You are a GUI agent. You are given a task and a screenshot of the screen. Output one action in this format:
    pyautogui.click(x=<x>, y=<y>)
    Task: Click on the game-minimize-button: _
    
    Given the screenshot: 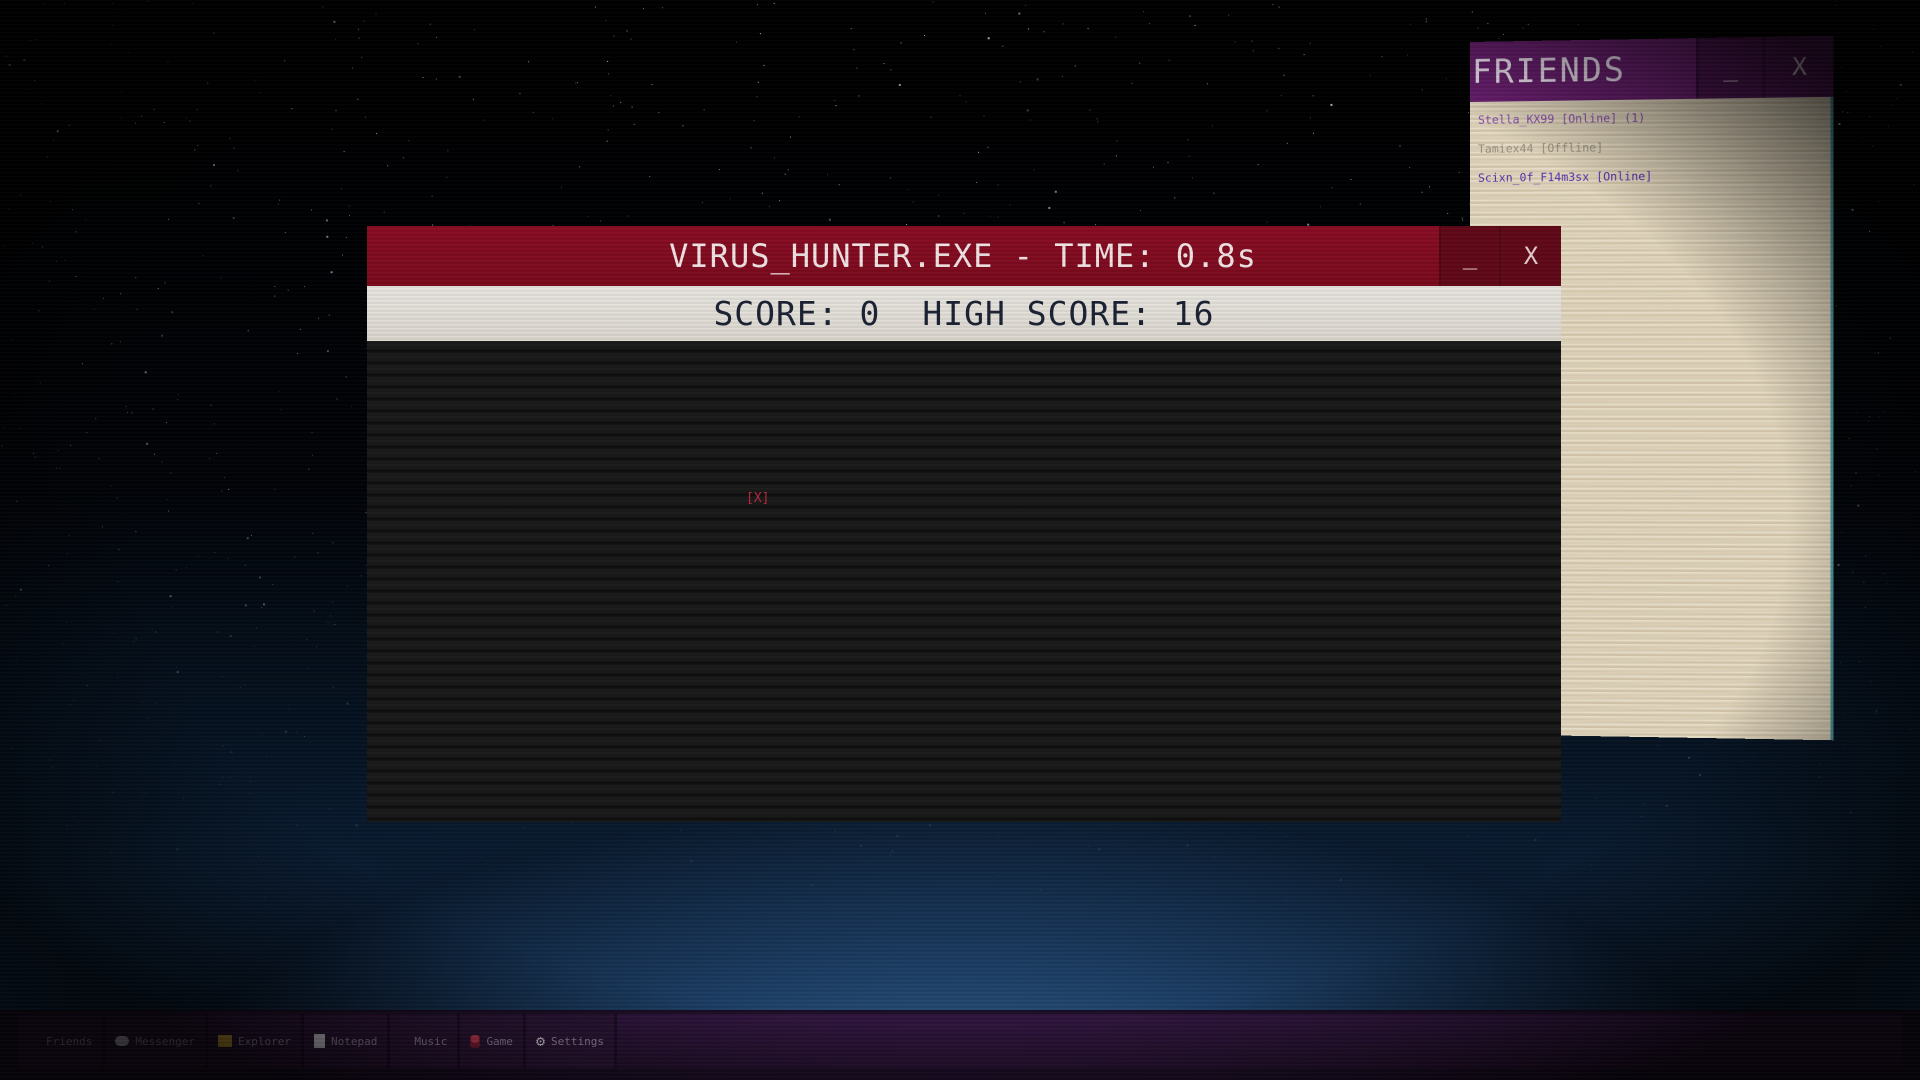 What is the action you would take?
    pyautogui.click(x=1469, y=256)
    